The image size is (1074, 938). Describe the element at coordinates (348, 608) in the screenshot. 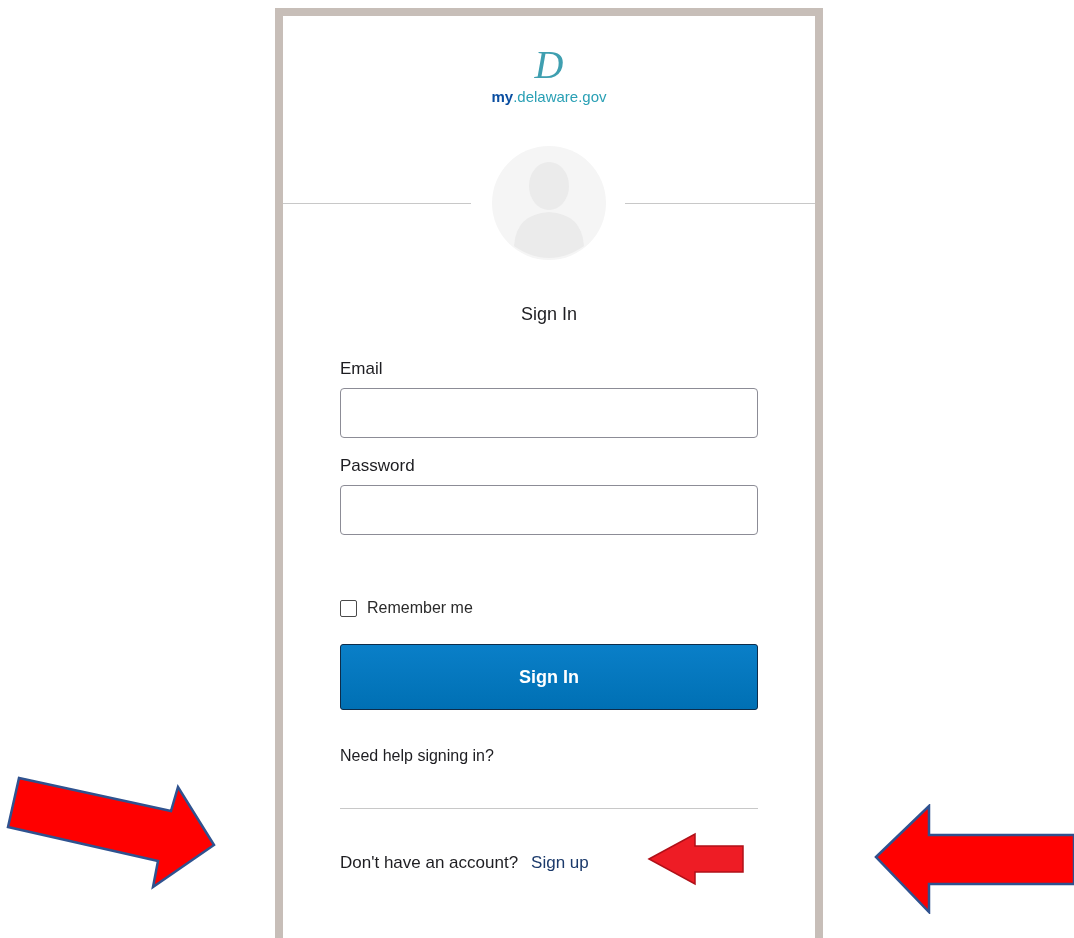

I see `remember-checkbox` at that location.